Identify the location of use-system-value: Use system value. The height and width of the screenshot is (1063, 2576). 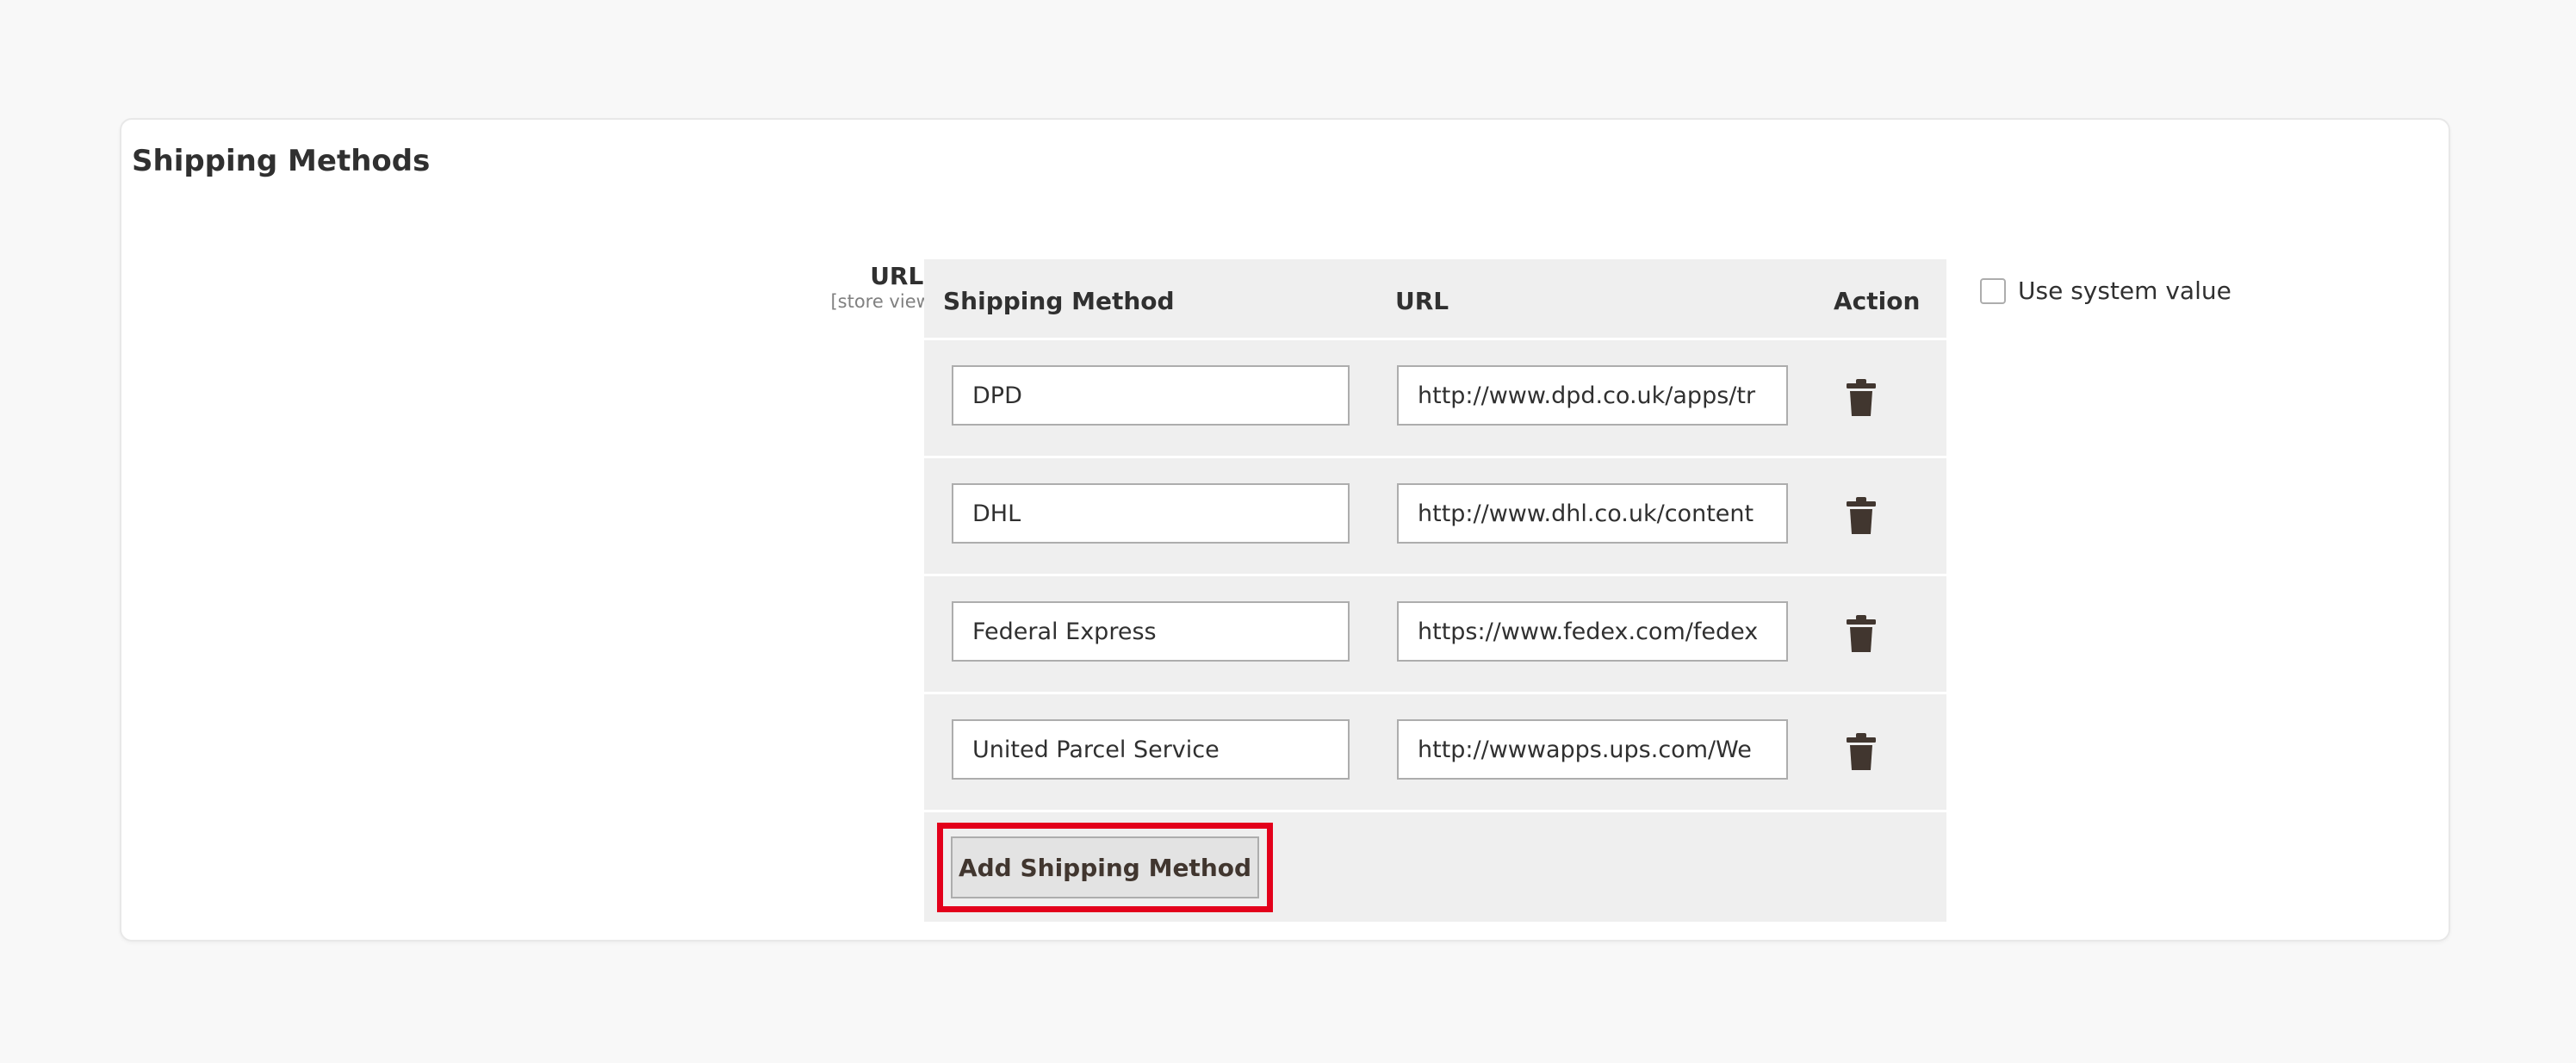
(2105, 291).